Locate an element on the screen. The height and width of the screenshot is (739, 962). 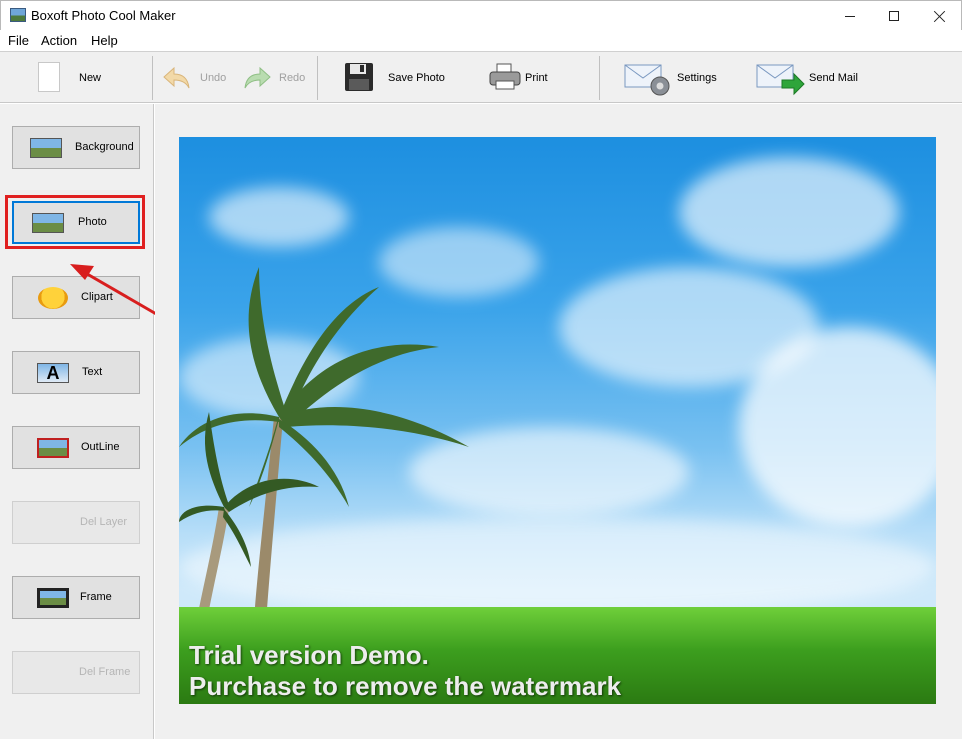
background-button: Background is located at coordinates (76, 147).